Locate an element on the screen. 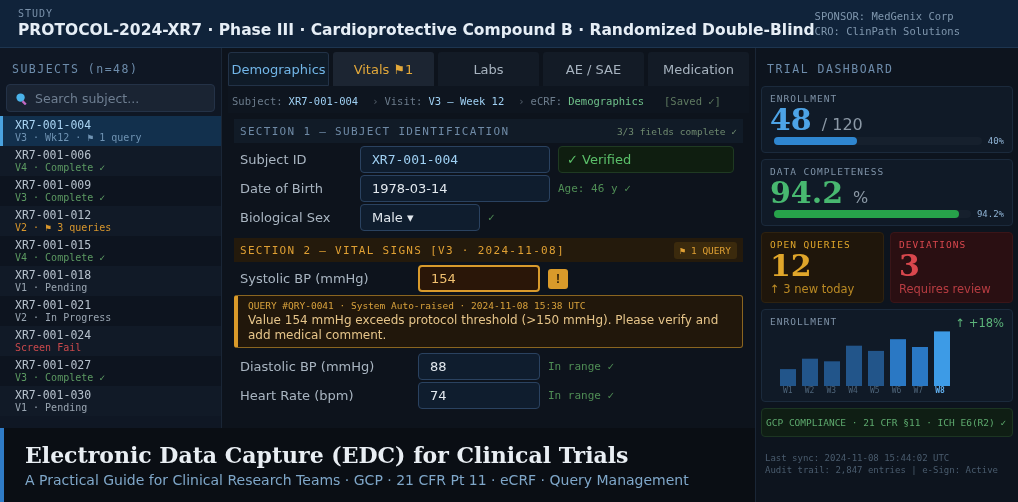 The image size is (1018, 502). search-icon is located at coordinates (21, 98).